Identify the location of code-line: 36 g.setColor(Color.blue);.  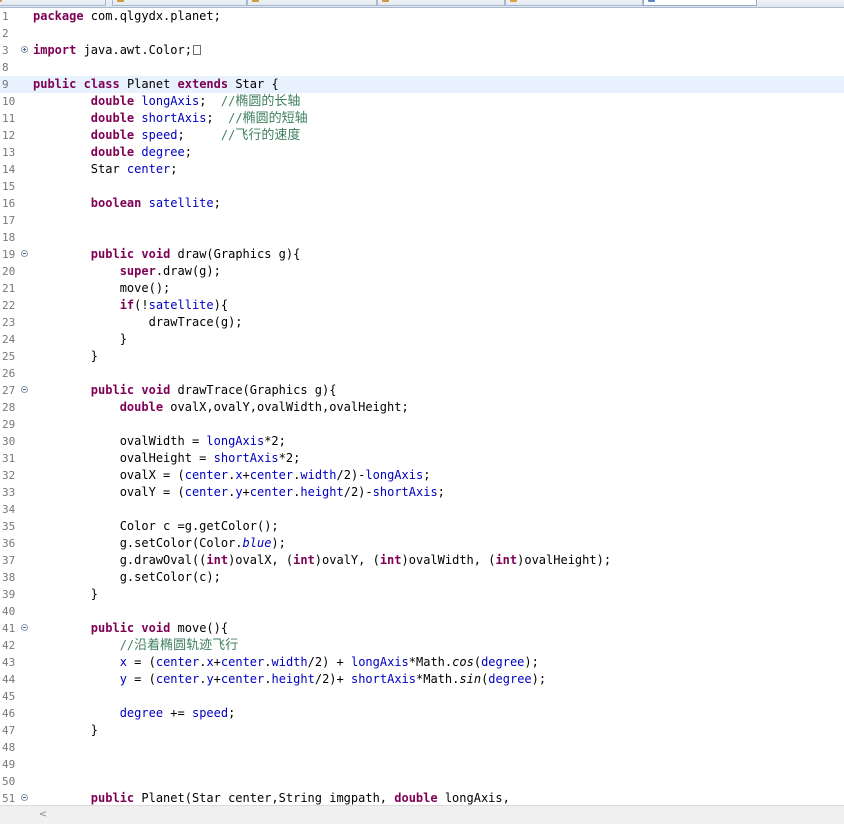
(422, 543).